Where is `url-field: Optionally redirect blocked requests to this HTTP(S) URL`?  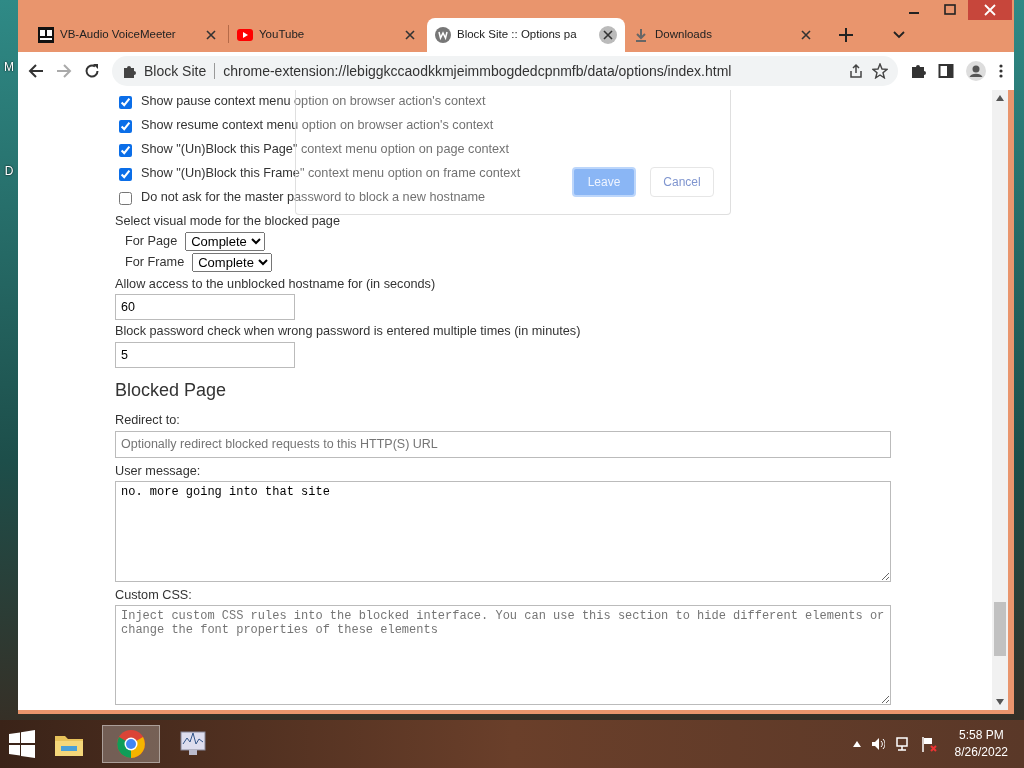
url-field: Optionally redirect blocked requests to this HTTP(S) URL is located at coordinates (503, 444).